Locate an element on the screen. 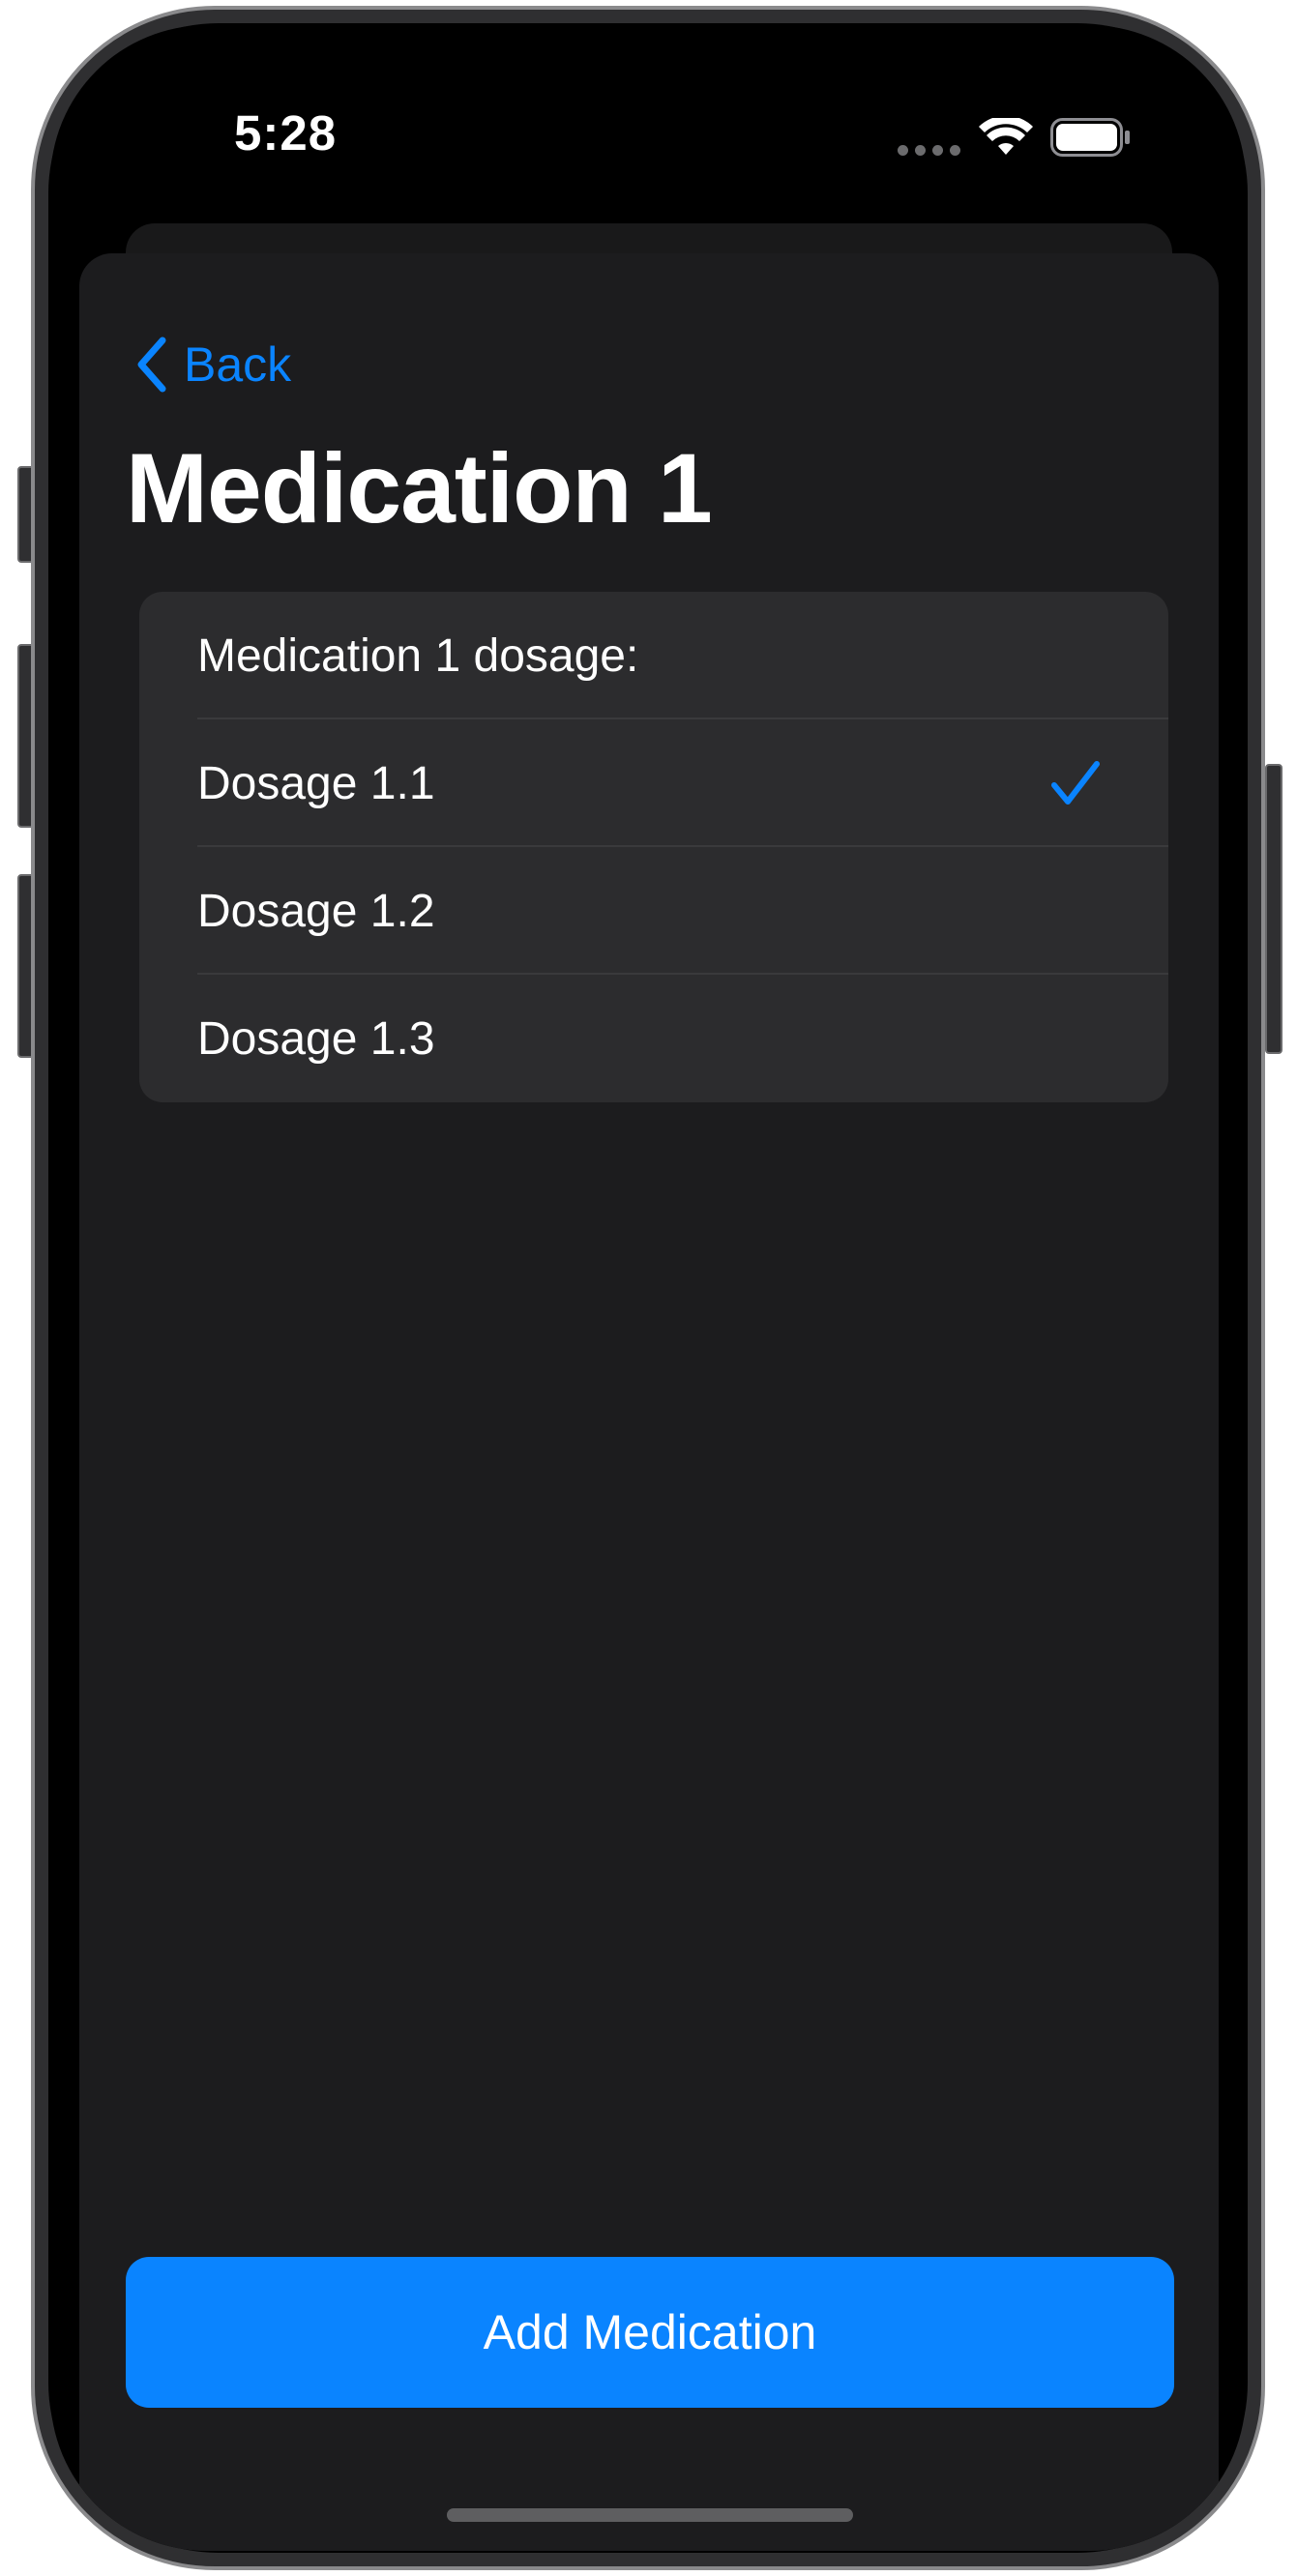 The height and width of the screenshot is (2576, 1297). dosage-option-3: Dosage 1.3 is located at coordinates (653, 1038).